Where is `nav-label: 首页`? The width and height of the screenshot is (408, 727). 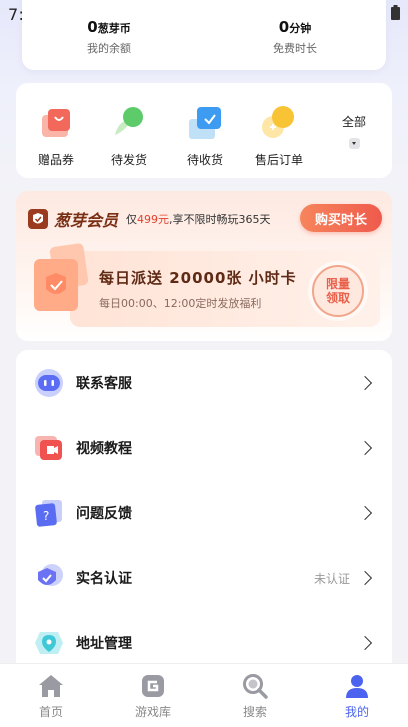
nav-label: 首页 is located at coordinates (50, 712).